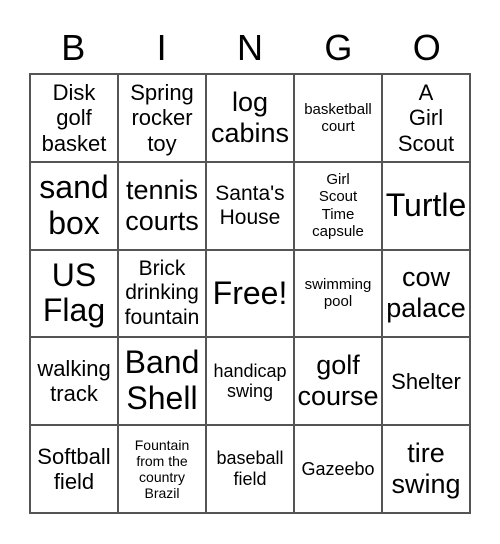 The image size is (500, 544). Describe the element at coordinates (73, 47) in the screenshot. I see `header-letter-b: B` at that location.